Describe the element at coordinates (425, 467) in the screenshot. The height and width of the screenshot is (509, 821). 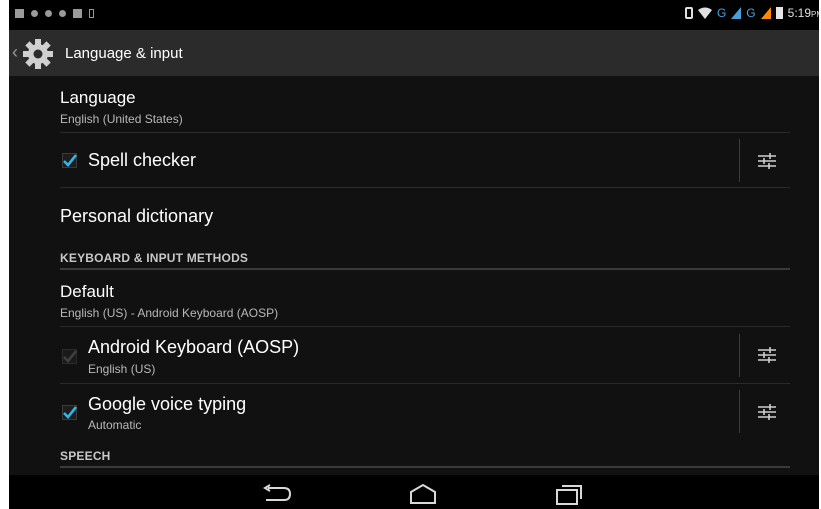
I see `section-divider` at that location.